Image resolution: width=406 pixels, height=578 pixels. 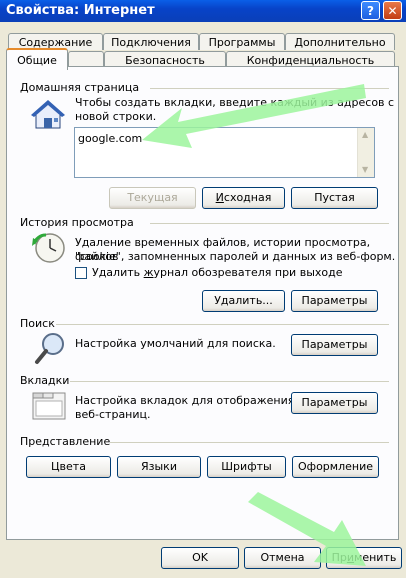 I want to click on apply-label-prefix: Пр, so click(x=339, y=557).